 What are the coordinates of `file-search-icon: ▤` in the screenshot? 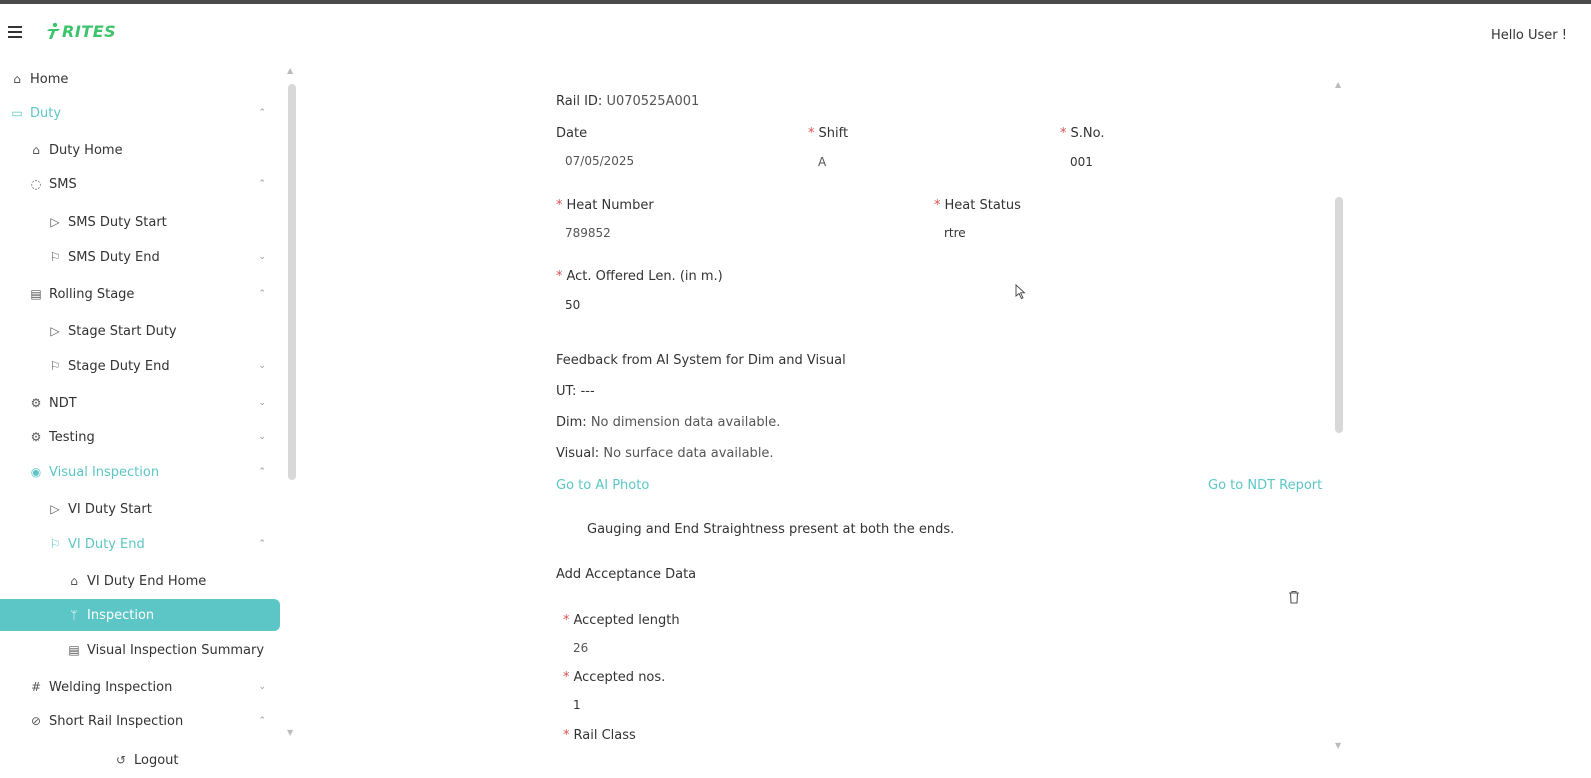 It's located at (36, 294).